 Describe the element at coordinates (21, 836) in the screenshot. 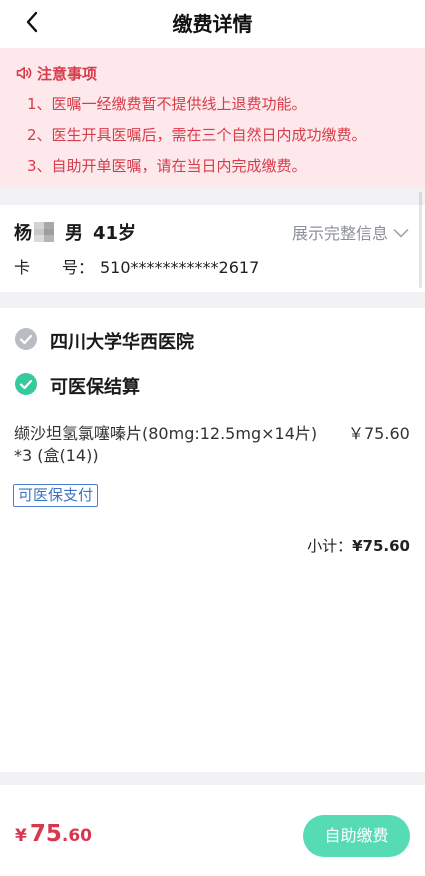

I see `currency-symbol: ¥` at that location.